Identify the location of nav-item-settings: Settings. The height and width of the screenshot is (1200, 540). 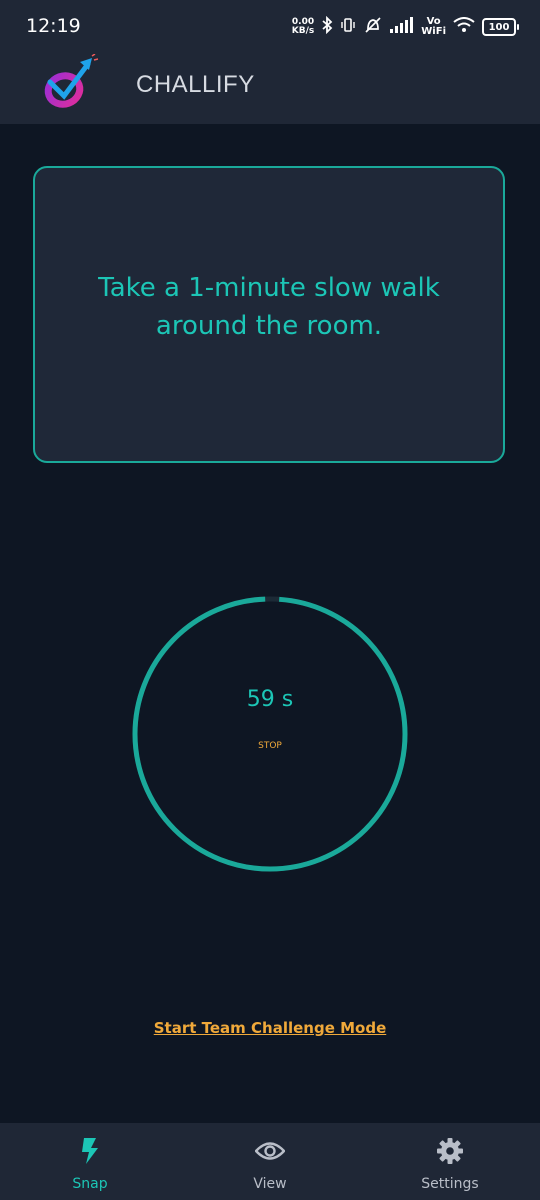
(450, 1161).